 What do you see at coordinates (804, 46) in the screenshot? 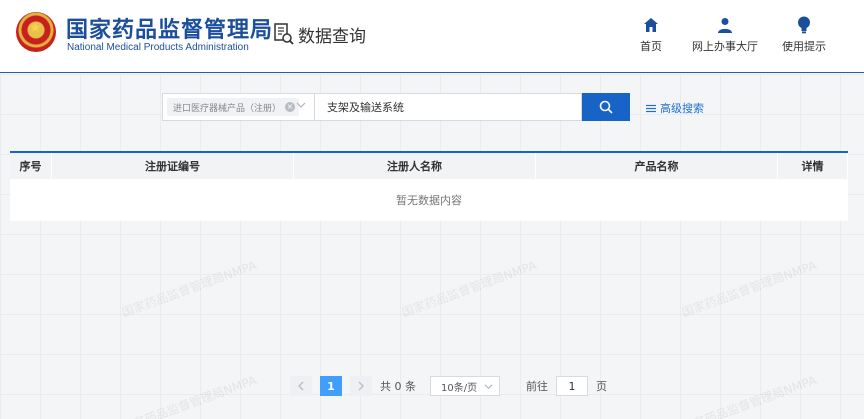
I see `nav-usage-tips-label: 使用提示` at bounding box center [804, 46].